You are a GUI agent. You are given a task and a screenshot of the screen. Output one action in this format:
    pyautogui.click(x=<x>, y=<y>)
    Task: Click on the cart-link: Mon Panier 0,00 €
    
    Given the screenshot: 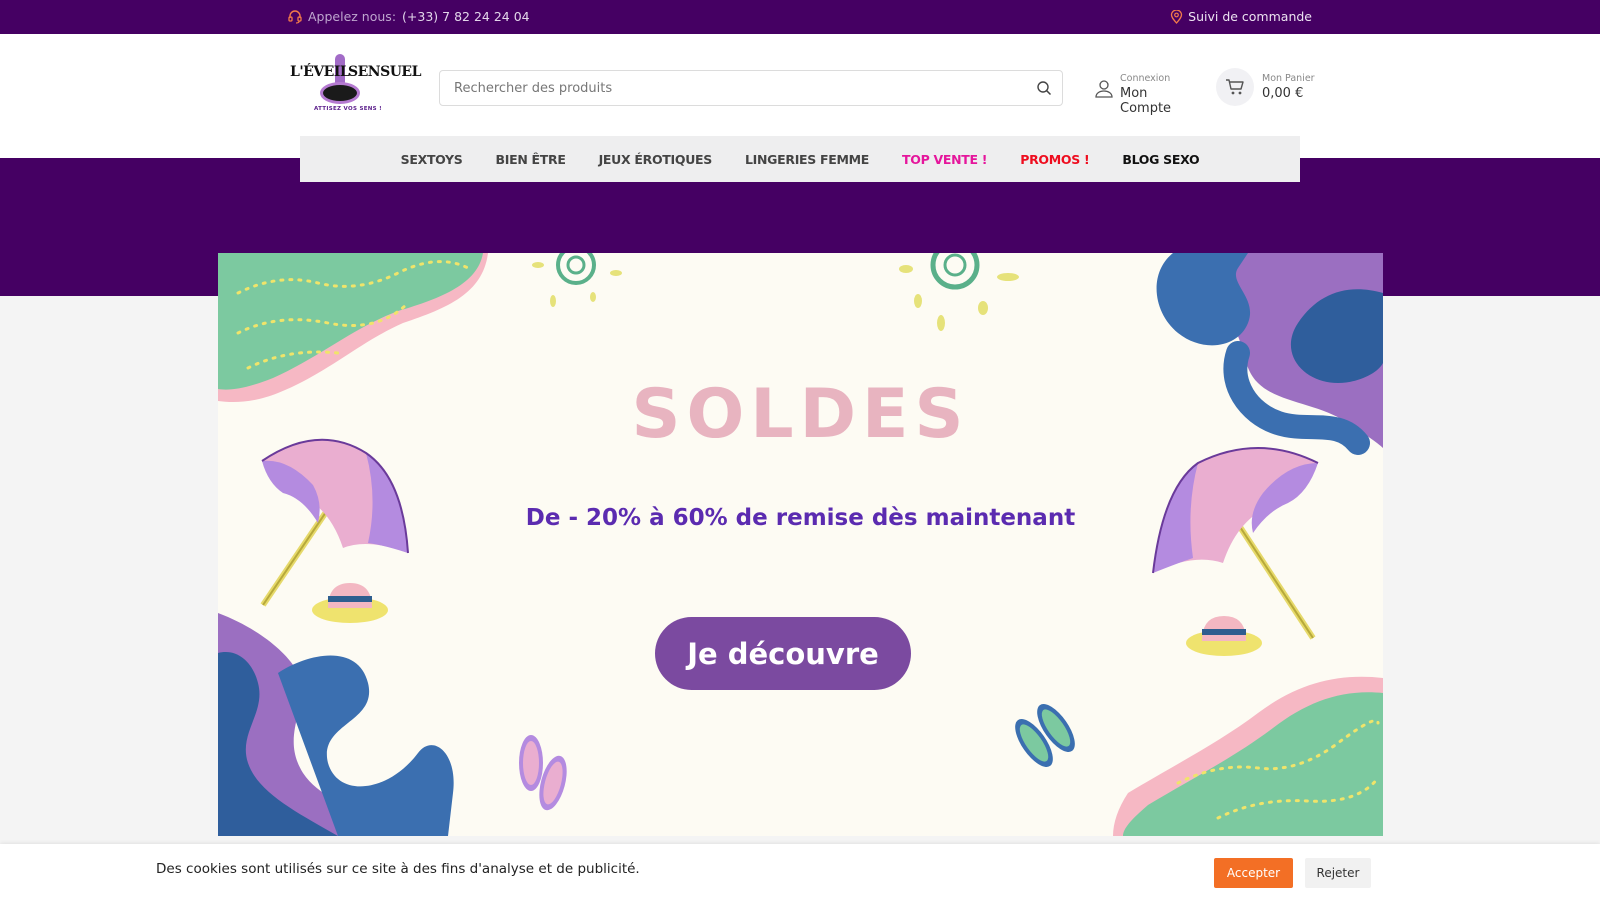 What is the action you would take?
    pyautogui.click(x=1266, y=88)
    